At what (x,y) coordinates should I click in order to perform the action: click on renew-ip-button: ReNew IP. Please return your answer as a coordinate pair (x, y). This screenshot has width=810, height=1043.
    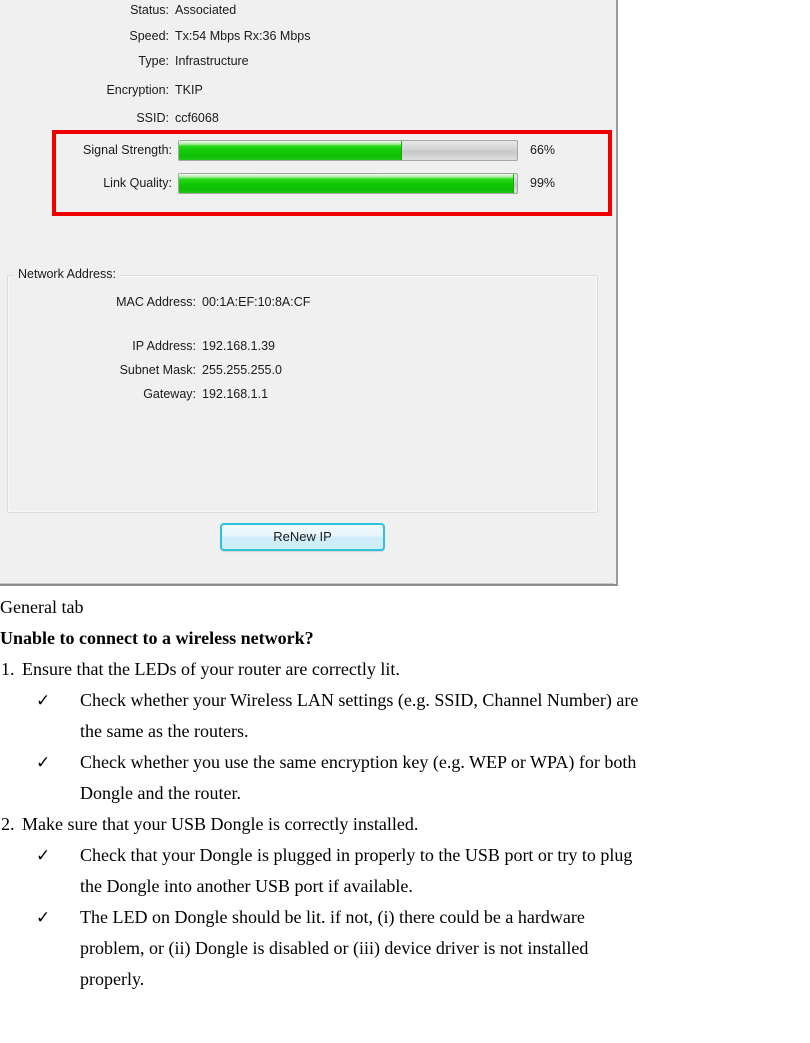
    Looking at the image, I should click on (302, 537).